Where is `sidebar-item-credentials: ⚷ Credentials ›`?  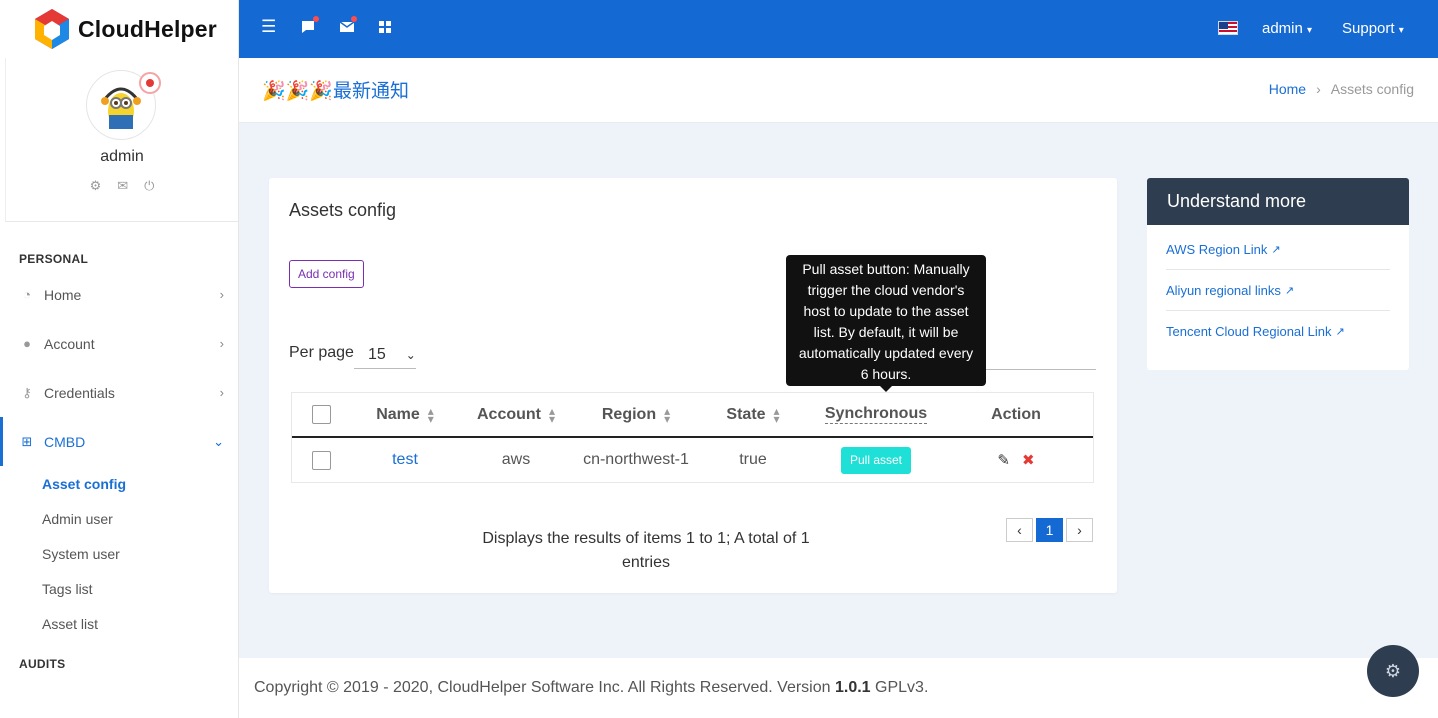 sidebar-item-credentials: ⚷ Credentials › is located at coordinates (119, 392).